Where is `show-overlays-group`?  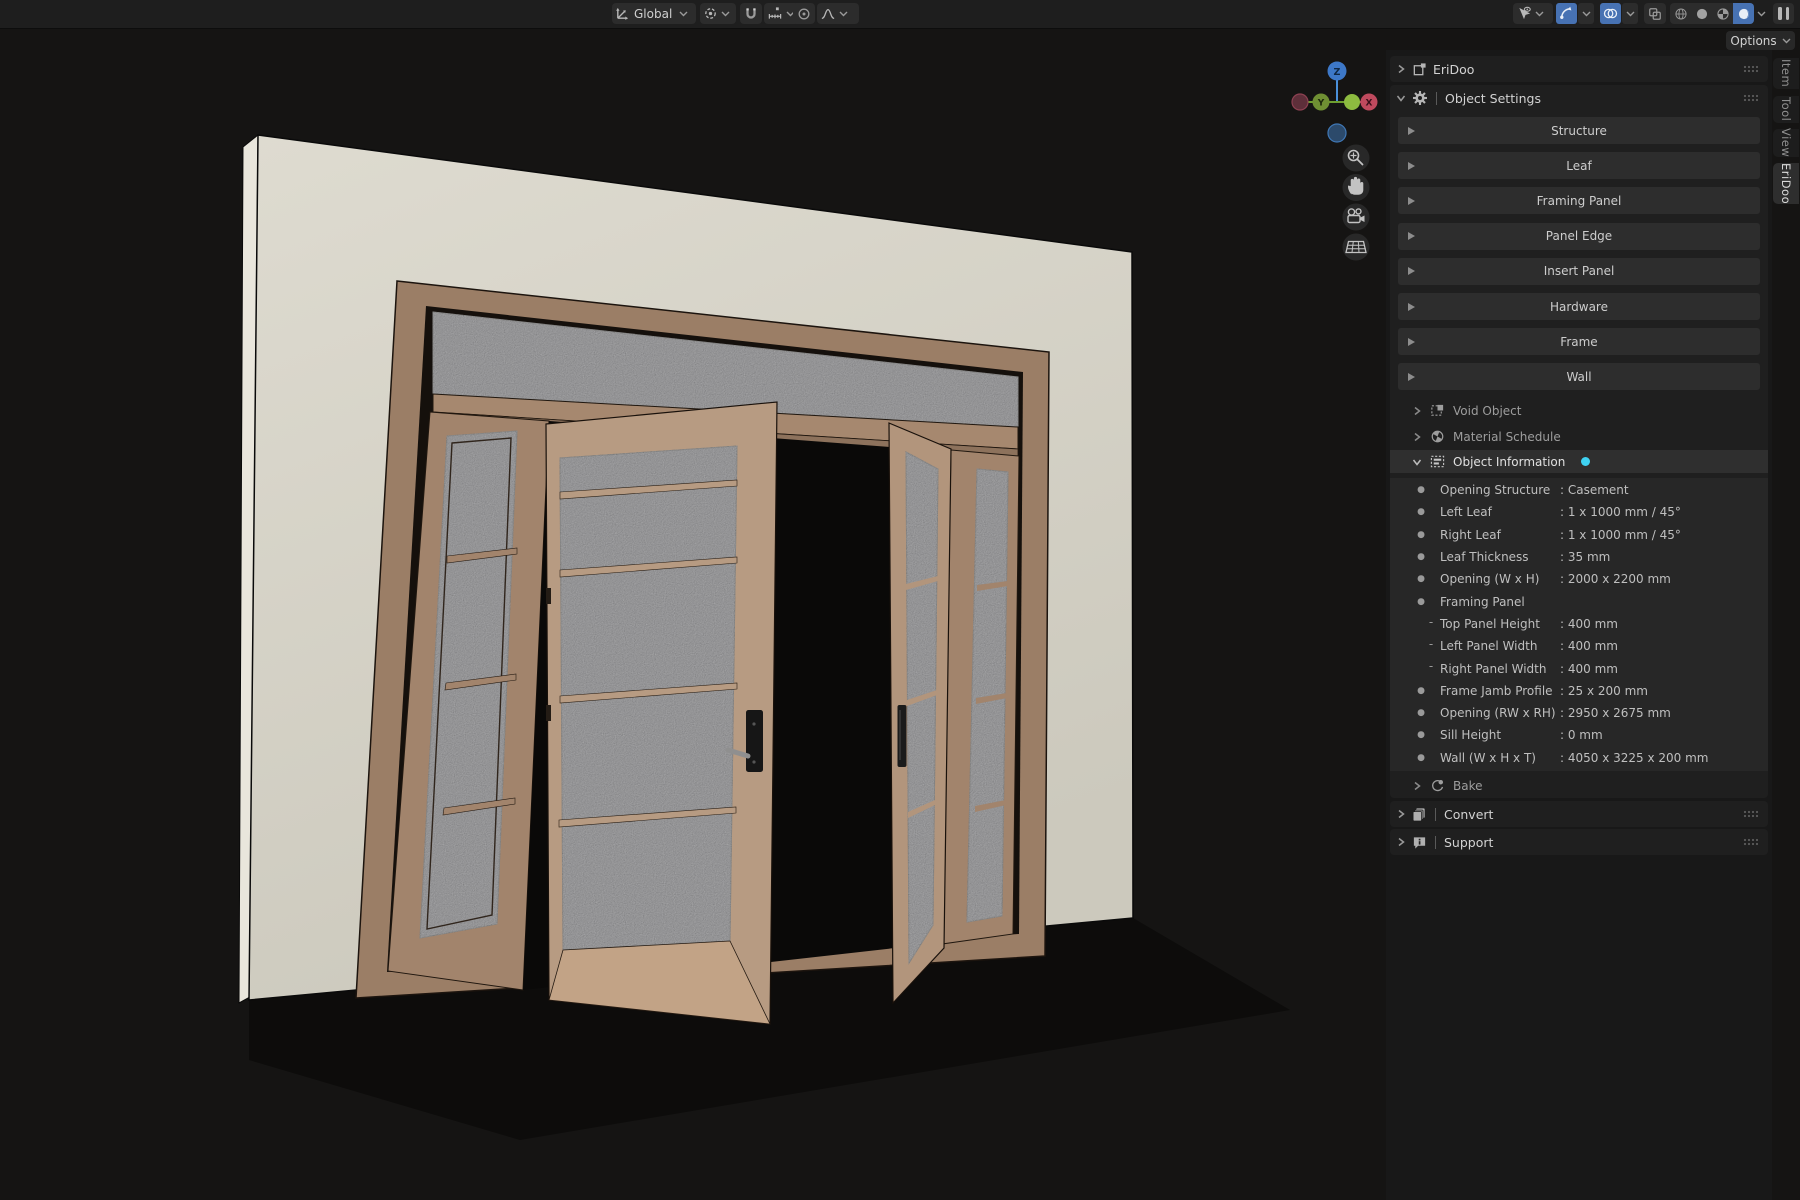 show-overlays-group is located at coordinates (1619, 13).